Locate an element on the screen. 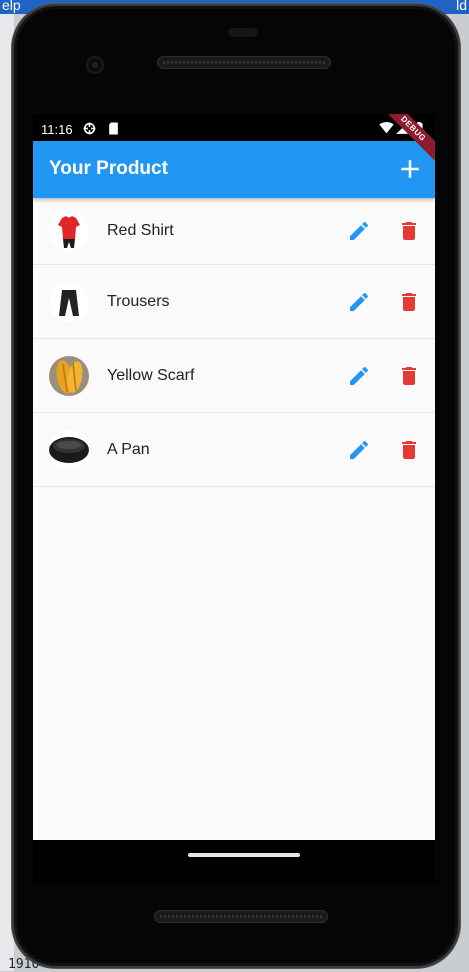 The width and height of the screenshot is (469, 972). bottom-speaker is located at coordinates (241, 916).